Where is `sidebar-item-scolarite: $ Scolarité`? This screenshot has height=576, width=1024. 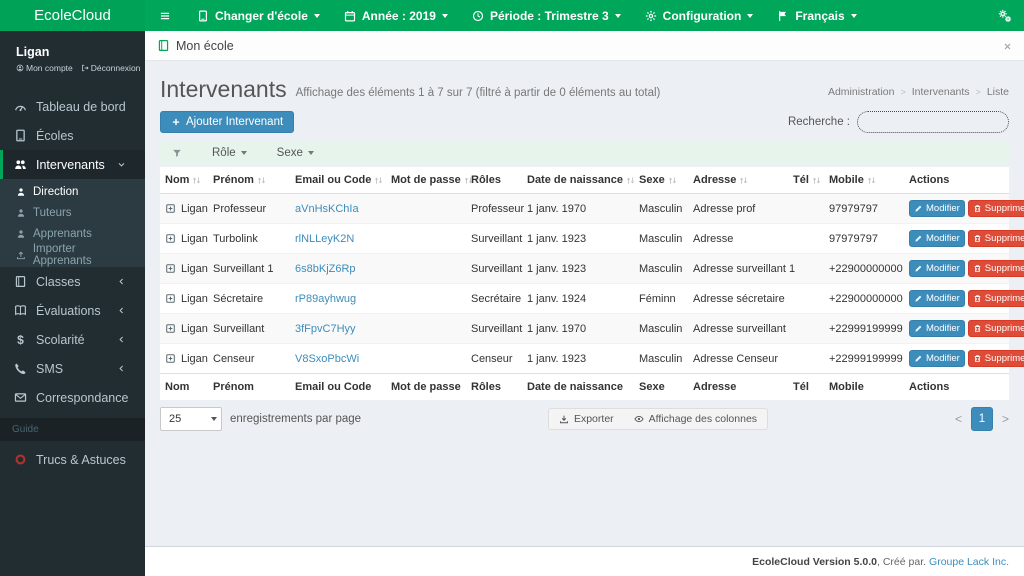
sidebar-item-scolarite: $ Scolarité is located at coordinates (72, 339).